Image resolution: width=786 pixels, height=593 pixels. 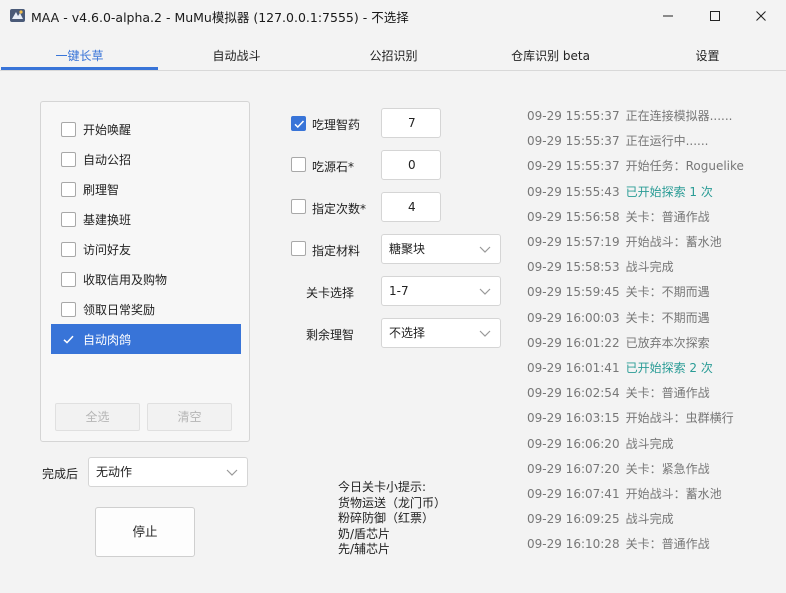 I want to click on log-entry: 09-29 16:07:20 关卡：紧急作战, so click(x=618, y=468).